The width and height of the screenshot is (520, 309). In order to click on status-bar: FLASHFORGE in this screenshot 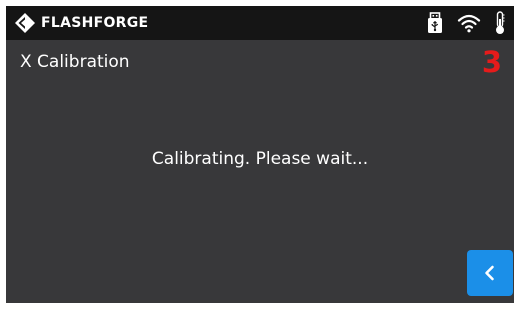, I will do `click(260, 23)`.